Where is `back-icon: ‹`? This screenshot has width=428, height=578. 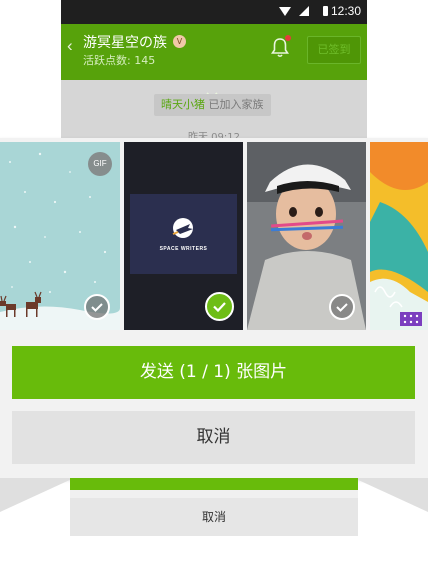 back-icon: ‹ is located at coordinates (70, 46).